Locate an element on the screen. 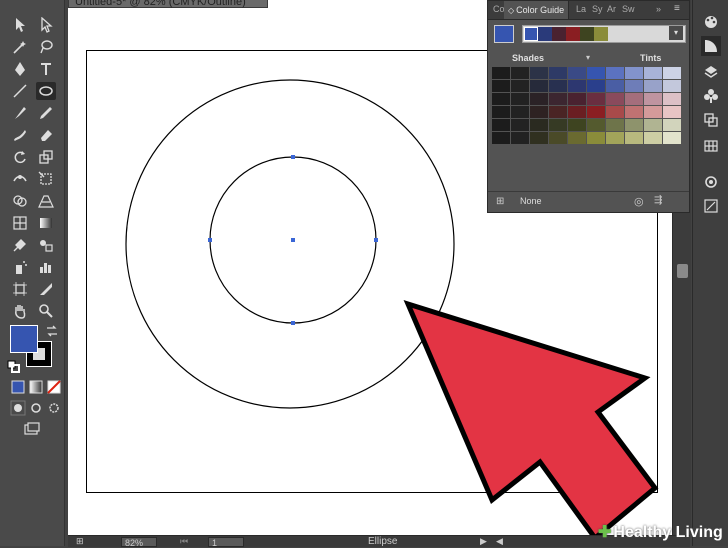  shape-builder-tool-icon is located at coordinates (20, 201).